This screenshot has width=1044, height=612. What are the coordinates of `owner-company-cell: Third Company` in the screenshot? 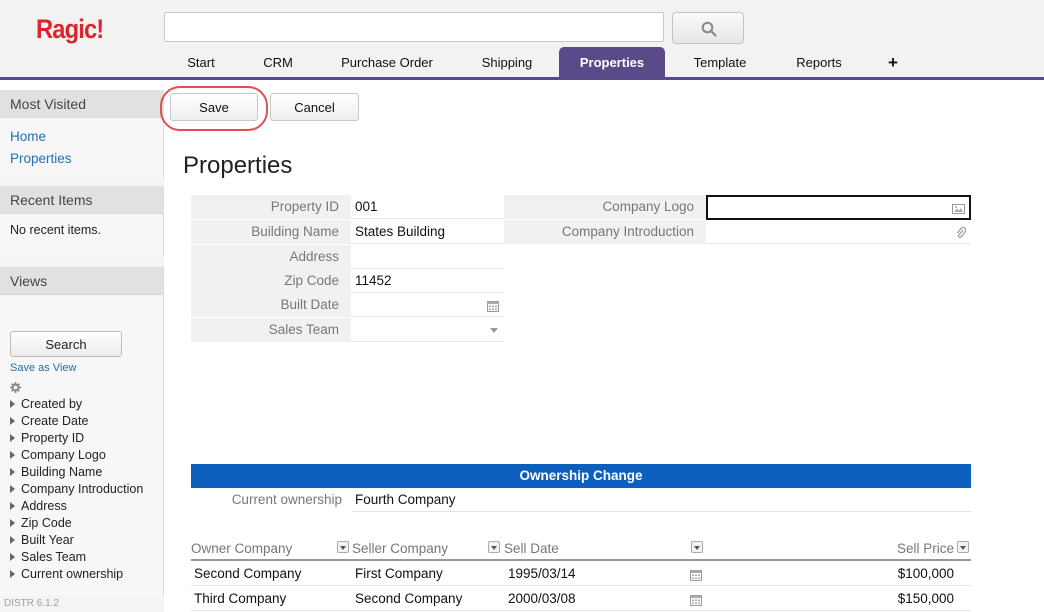 It's located at (240, 598).